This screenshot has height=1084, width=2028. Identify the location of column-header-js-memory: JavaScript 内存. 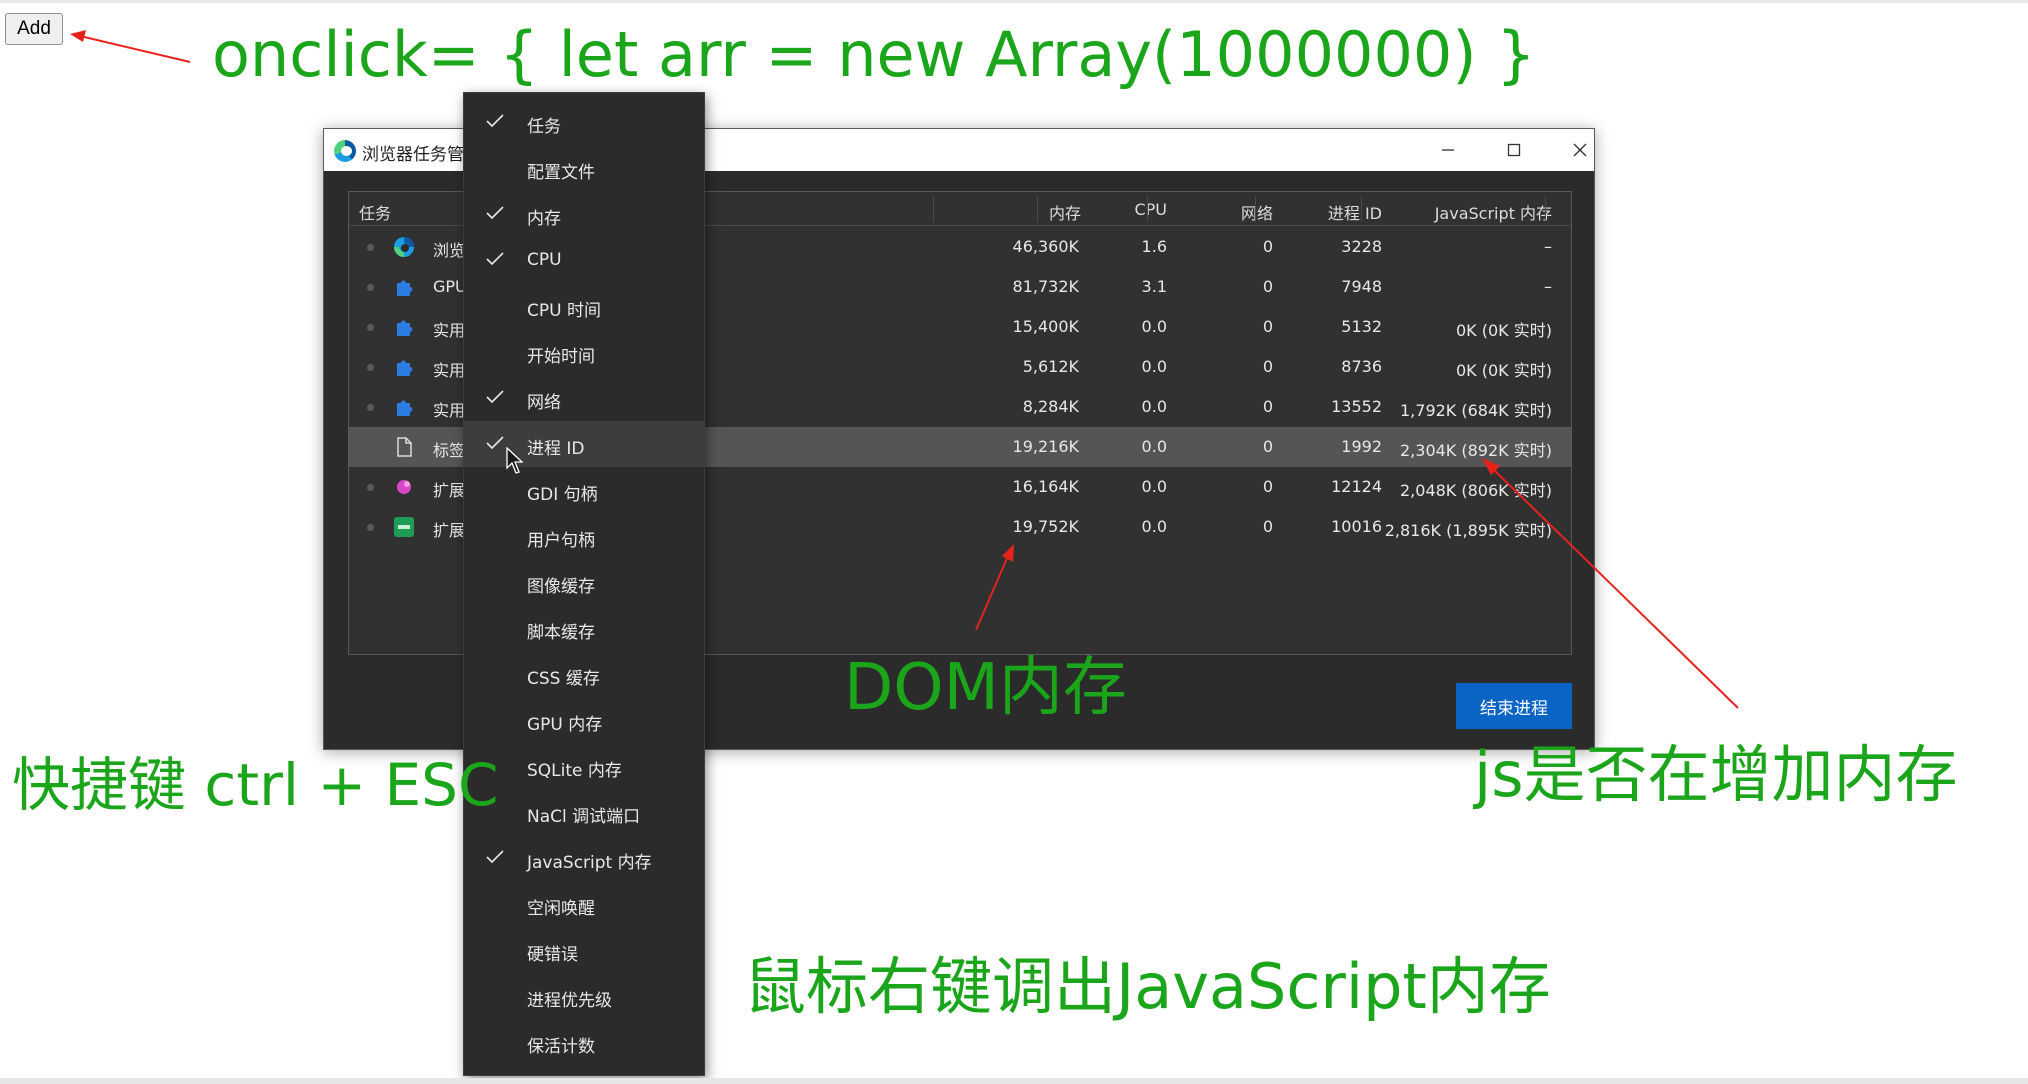
(1465, 212).